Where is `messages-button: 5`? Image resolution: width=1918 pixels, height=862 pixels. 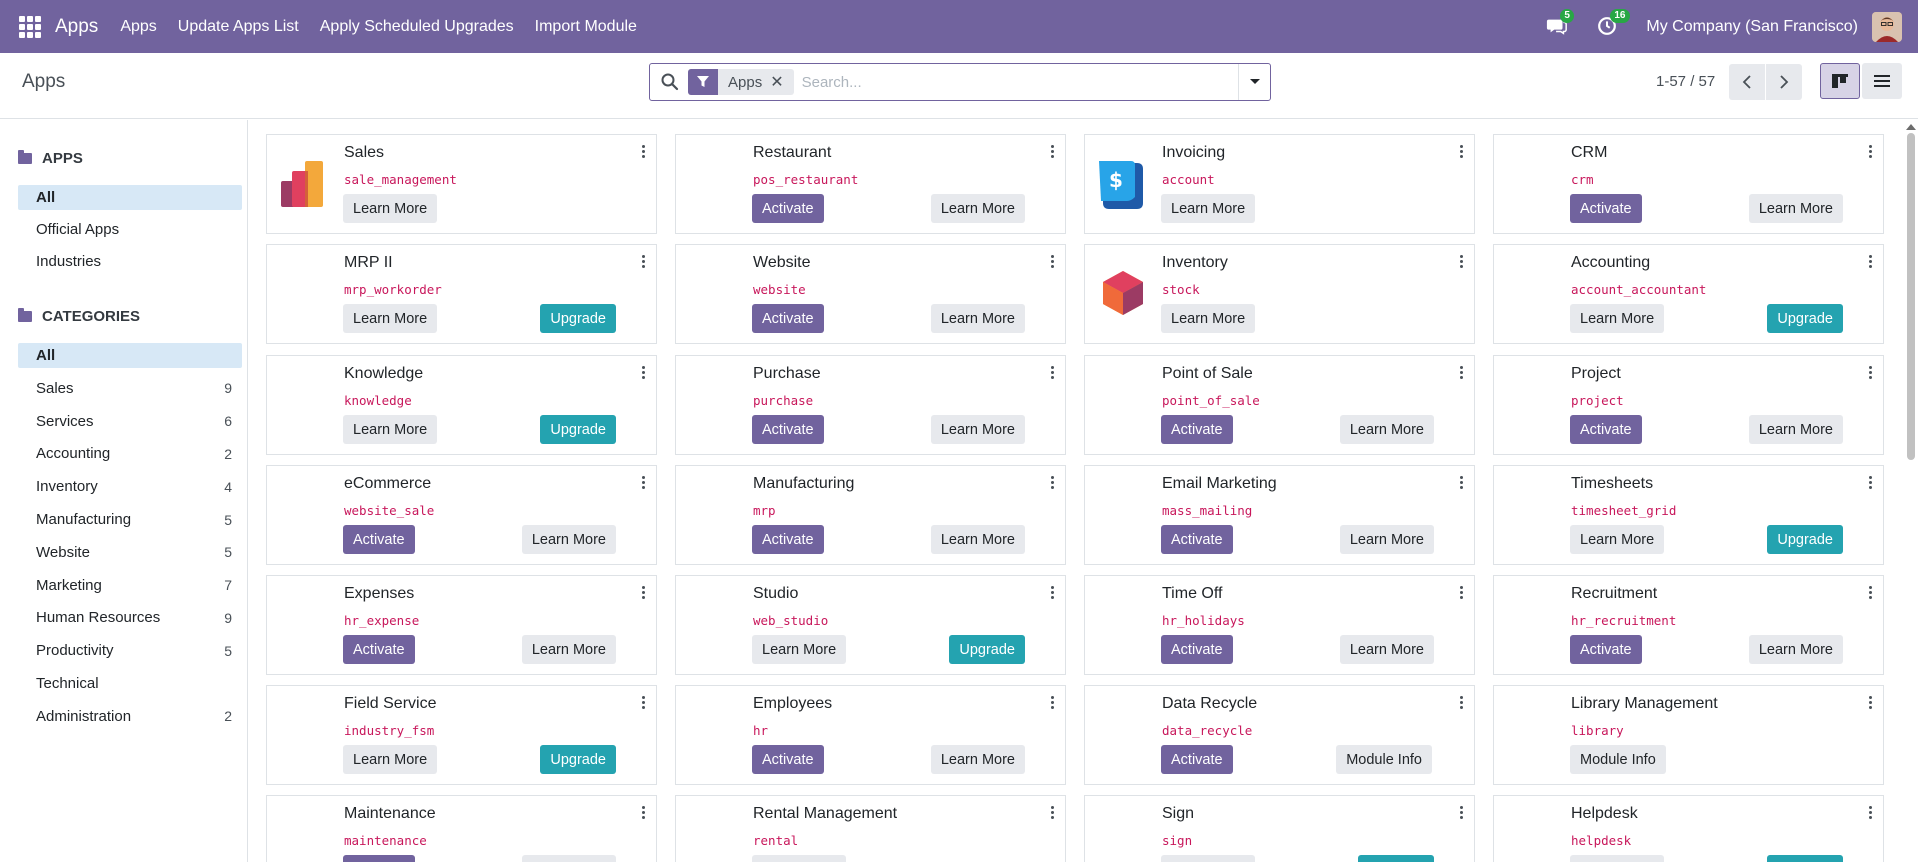 messages-button: 5 is located at coordinates (1560, 23).